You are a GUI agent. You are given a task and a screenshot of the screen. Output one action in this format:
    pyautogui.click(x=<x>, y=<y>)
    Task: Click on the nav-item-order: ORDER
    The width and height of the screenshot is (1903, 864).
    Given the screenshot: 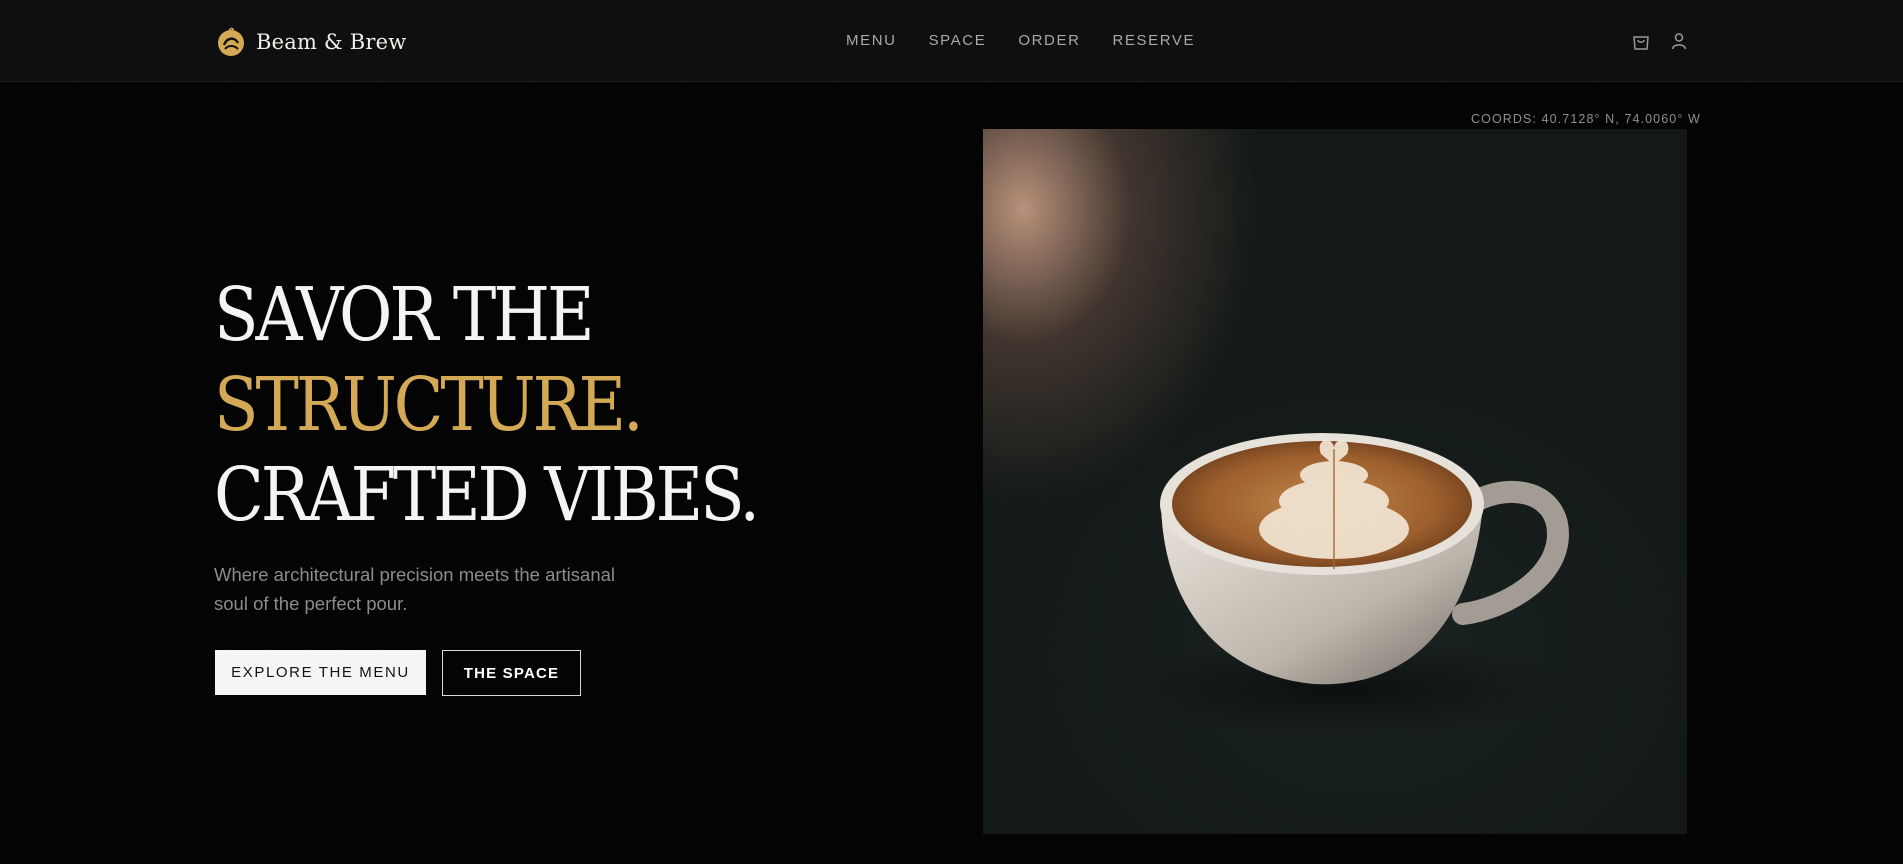 What is the action you would take?
    pyautogui.click(x=1049, y=40)
    